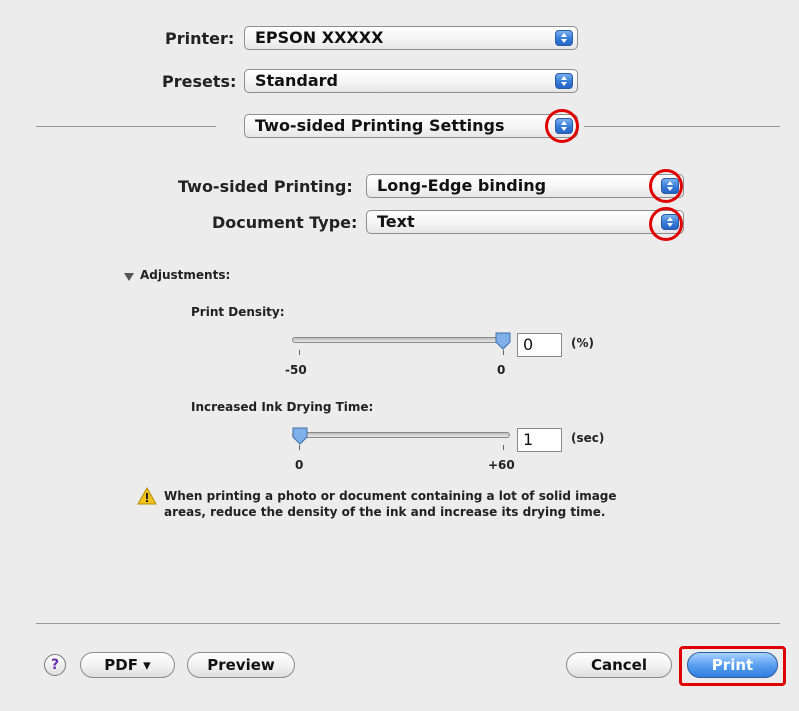 The height and width of the screenshot is (711, 799). What do you see at coordinates (129, 277) in the screenshot?
I see `disclosure-triangle-icon` at bounding box center [129, 277].